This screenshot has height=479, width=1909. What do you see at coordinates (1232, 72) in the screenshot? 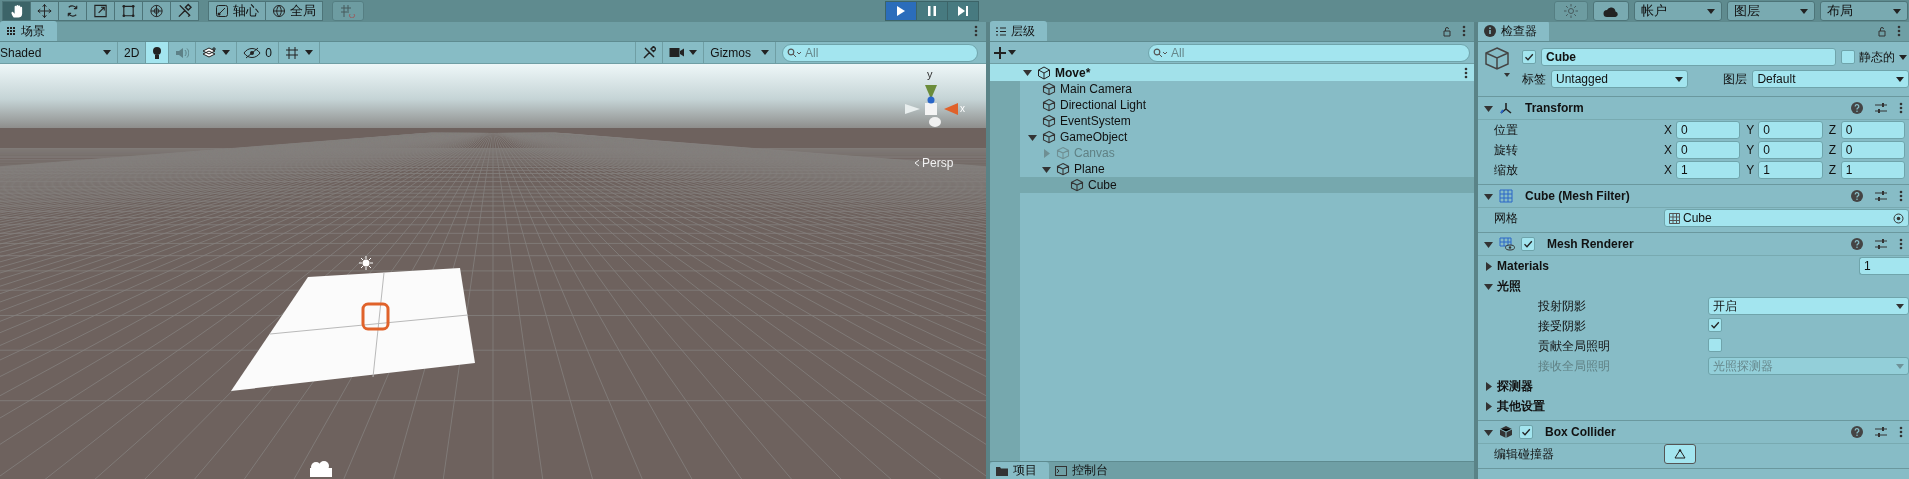
I see `scene-row: Move*` at bounding box center [1232, 72].